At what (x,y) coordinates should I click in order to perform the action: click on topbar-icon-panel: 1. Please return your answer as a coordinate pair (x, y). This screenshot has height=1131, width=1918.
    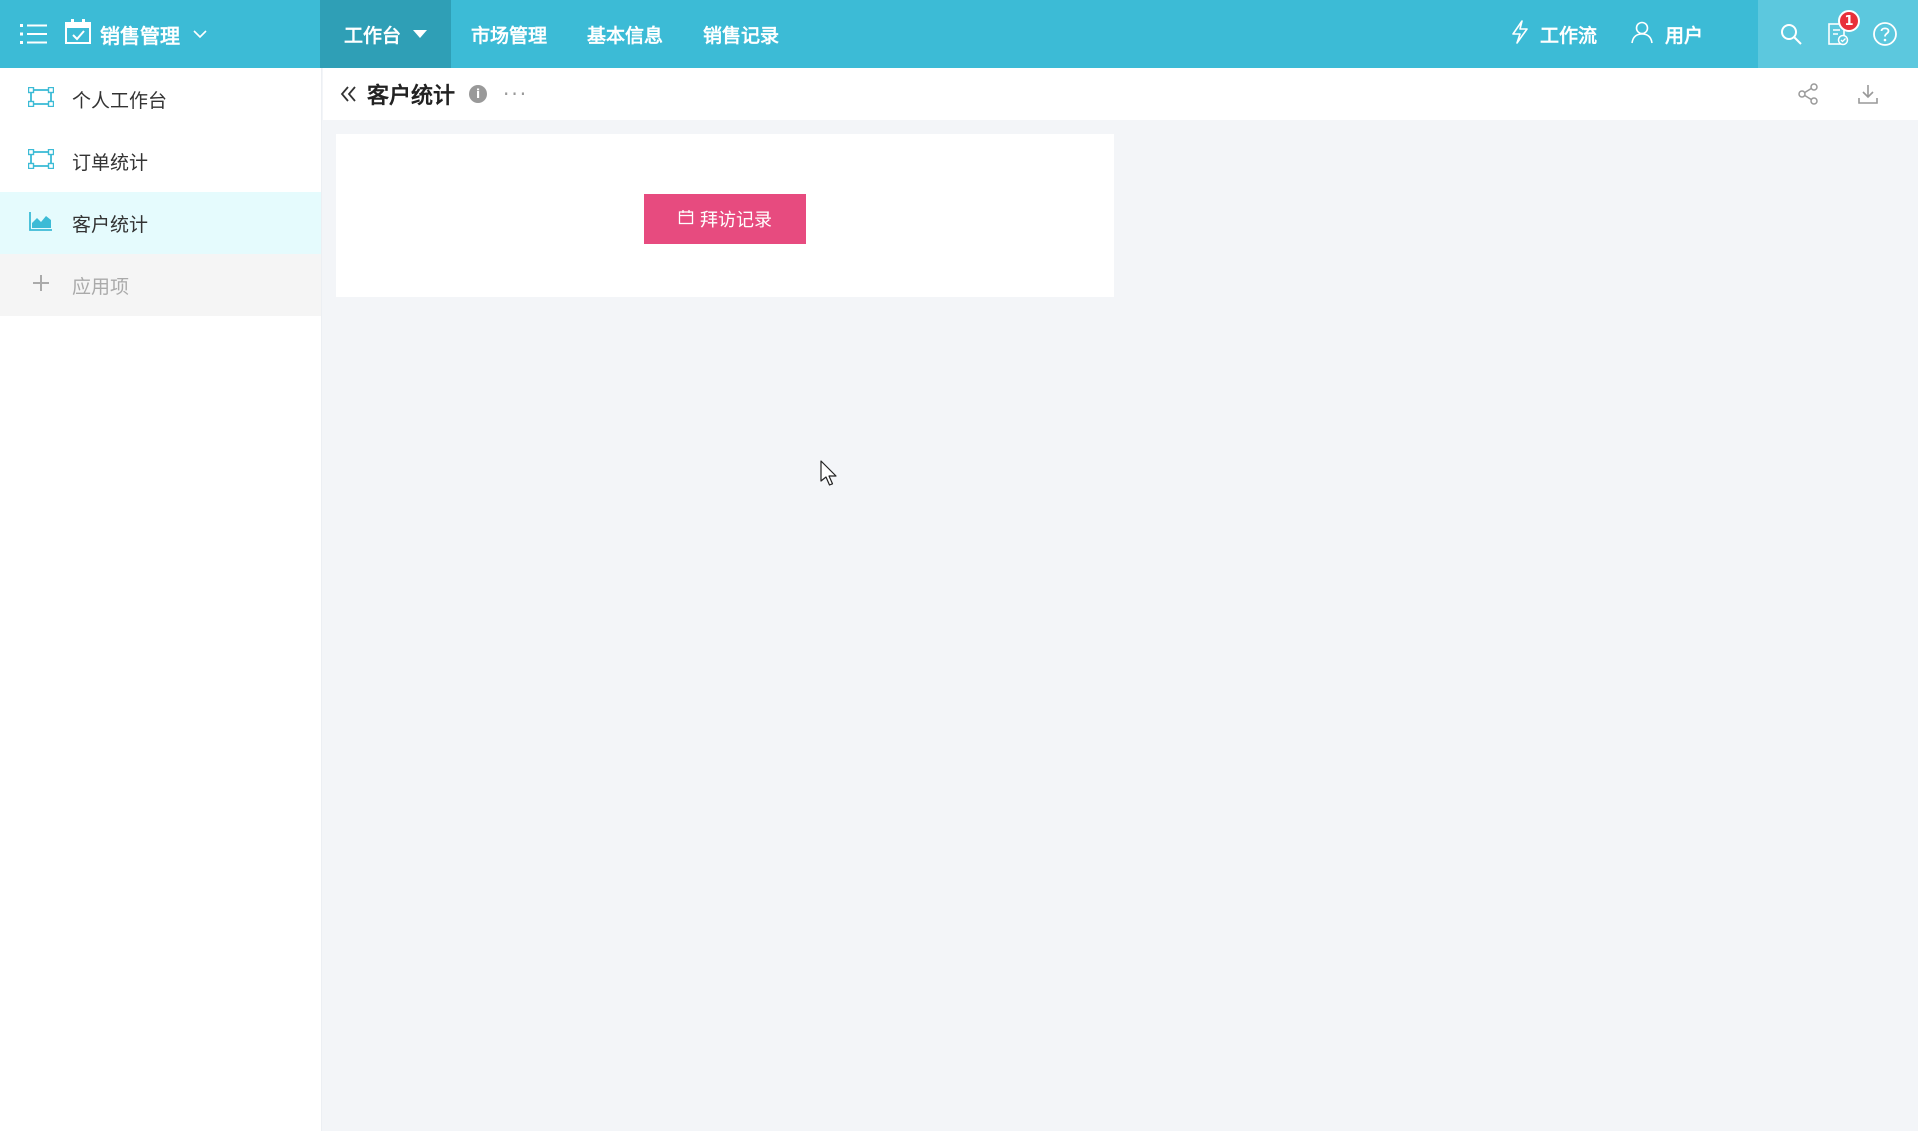
    Looking at the image, I should click on (1838, 34).